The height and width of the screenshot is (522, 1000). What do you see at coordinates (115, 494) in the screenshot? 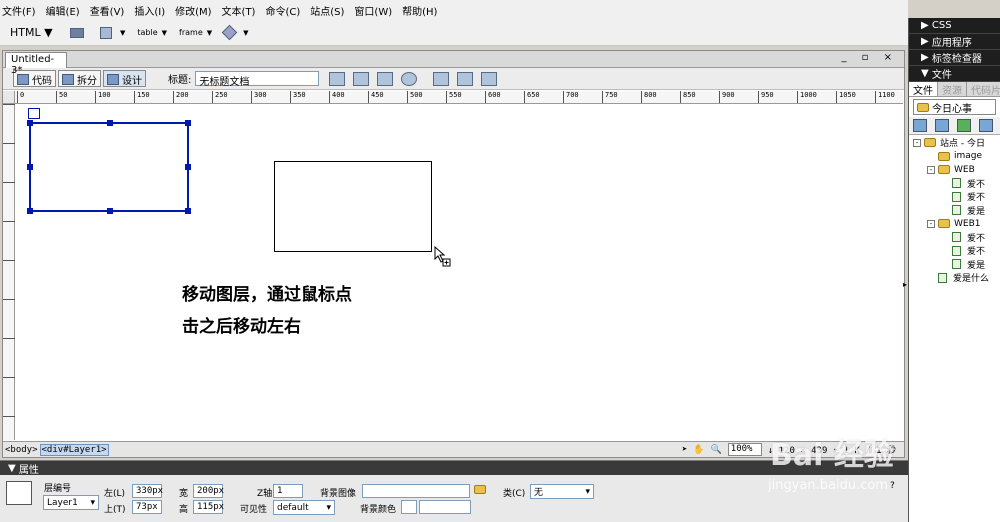
I see `left-label: 左(L)` at bounding box center [115, 494].